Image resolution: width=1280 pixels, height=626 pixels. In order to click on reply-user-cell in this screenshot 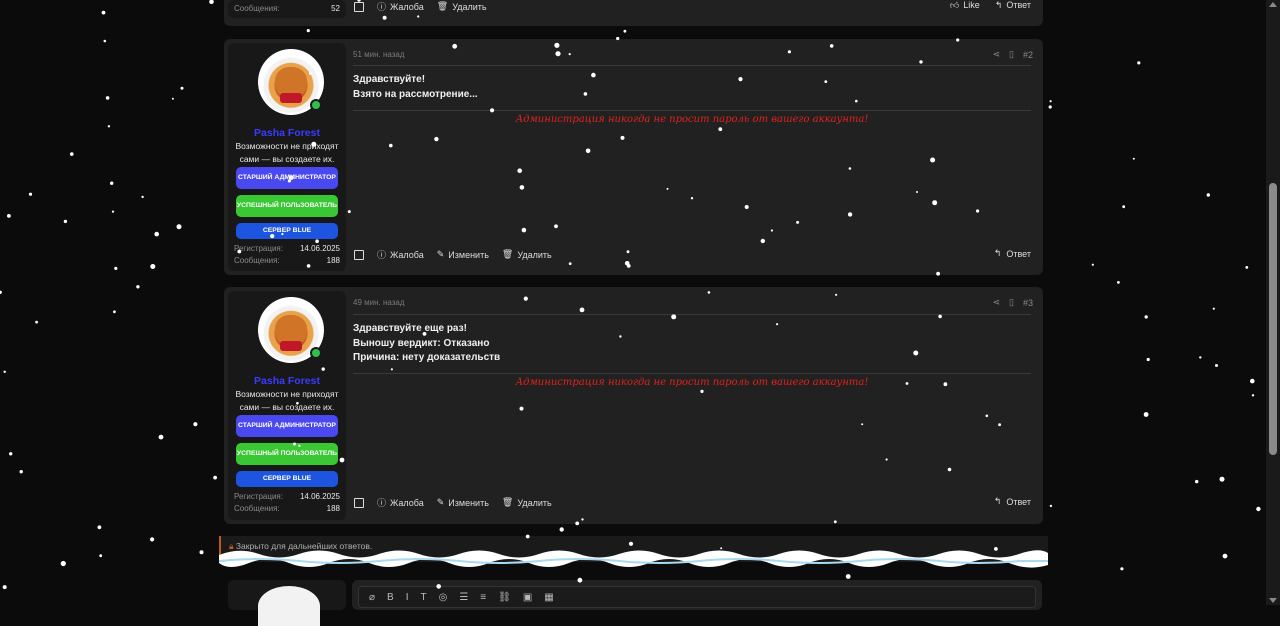, I will do `click(287, 603)`.